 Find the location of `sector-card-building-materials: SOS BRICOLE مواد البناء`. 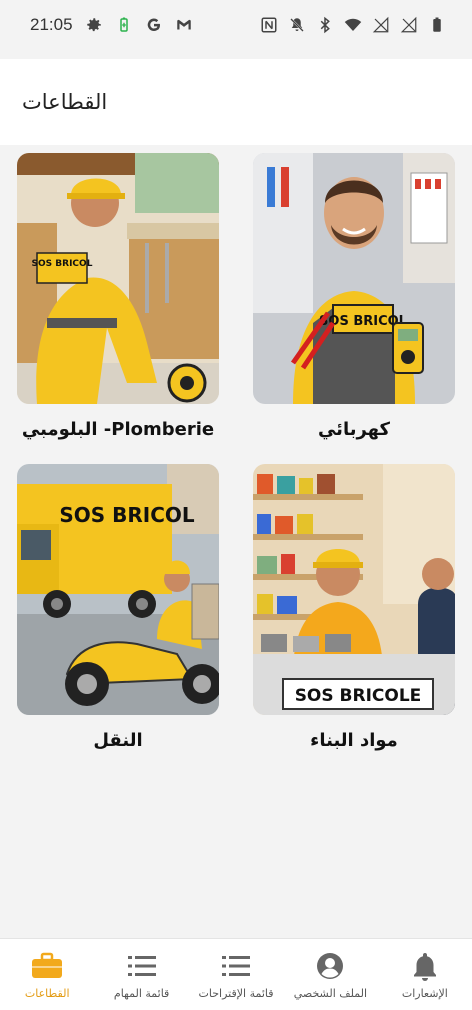

sector-card-building-materials: SOS BRICOLE مواد البناء is located at coordinates (354, 607).